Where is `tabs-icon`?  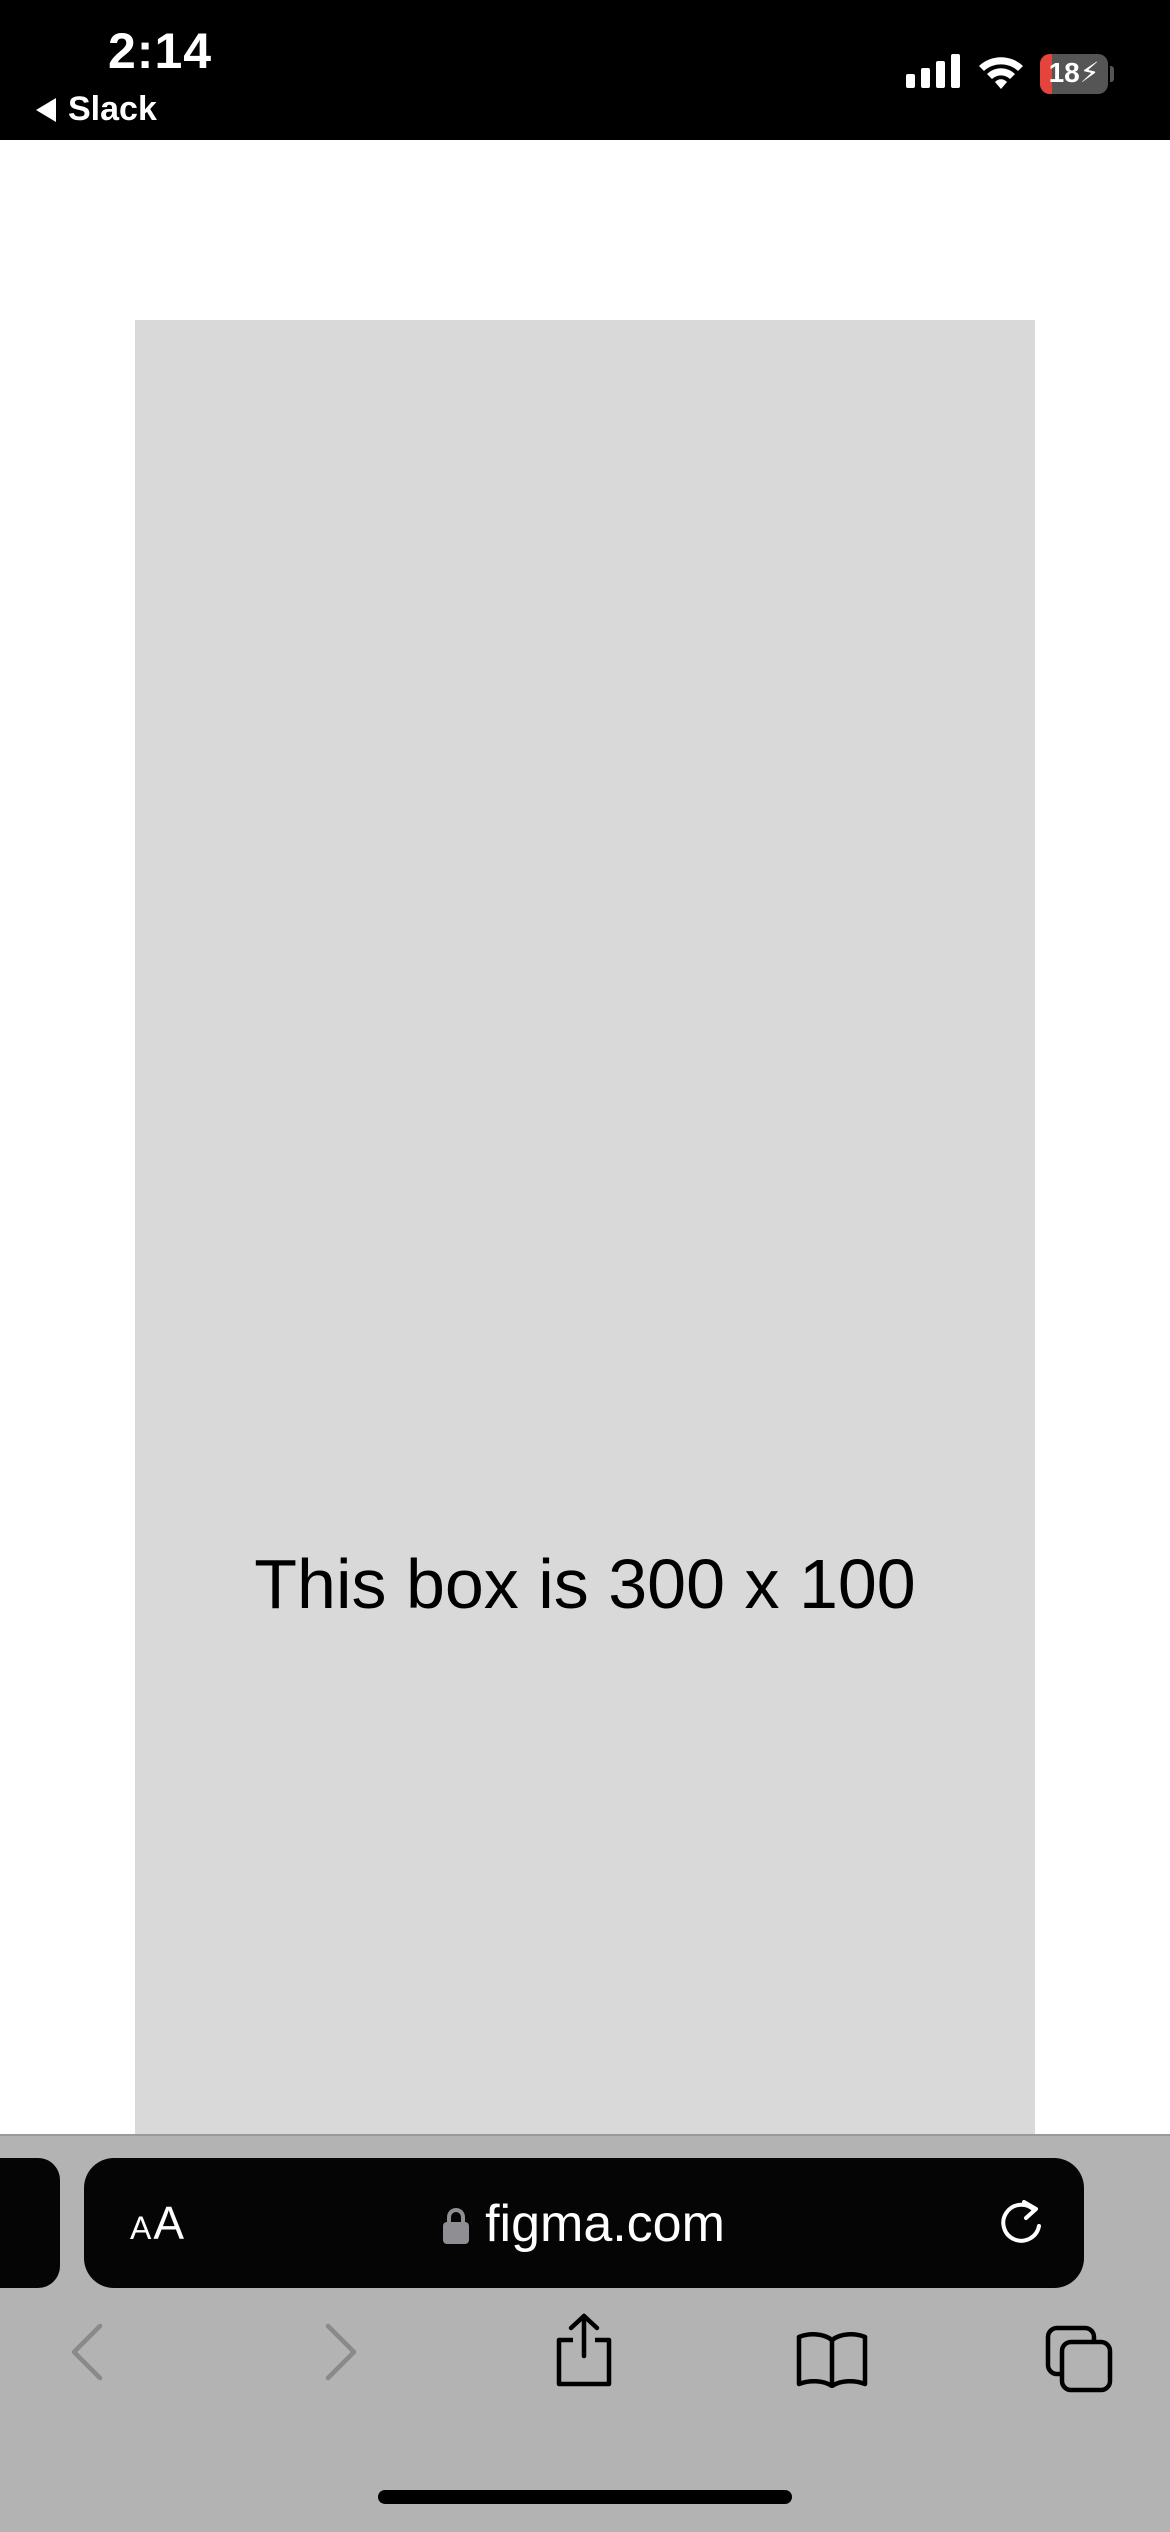
tabs-icon is located at coordinates (1079, 2359).